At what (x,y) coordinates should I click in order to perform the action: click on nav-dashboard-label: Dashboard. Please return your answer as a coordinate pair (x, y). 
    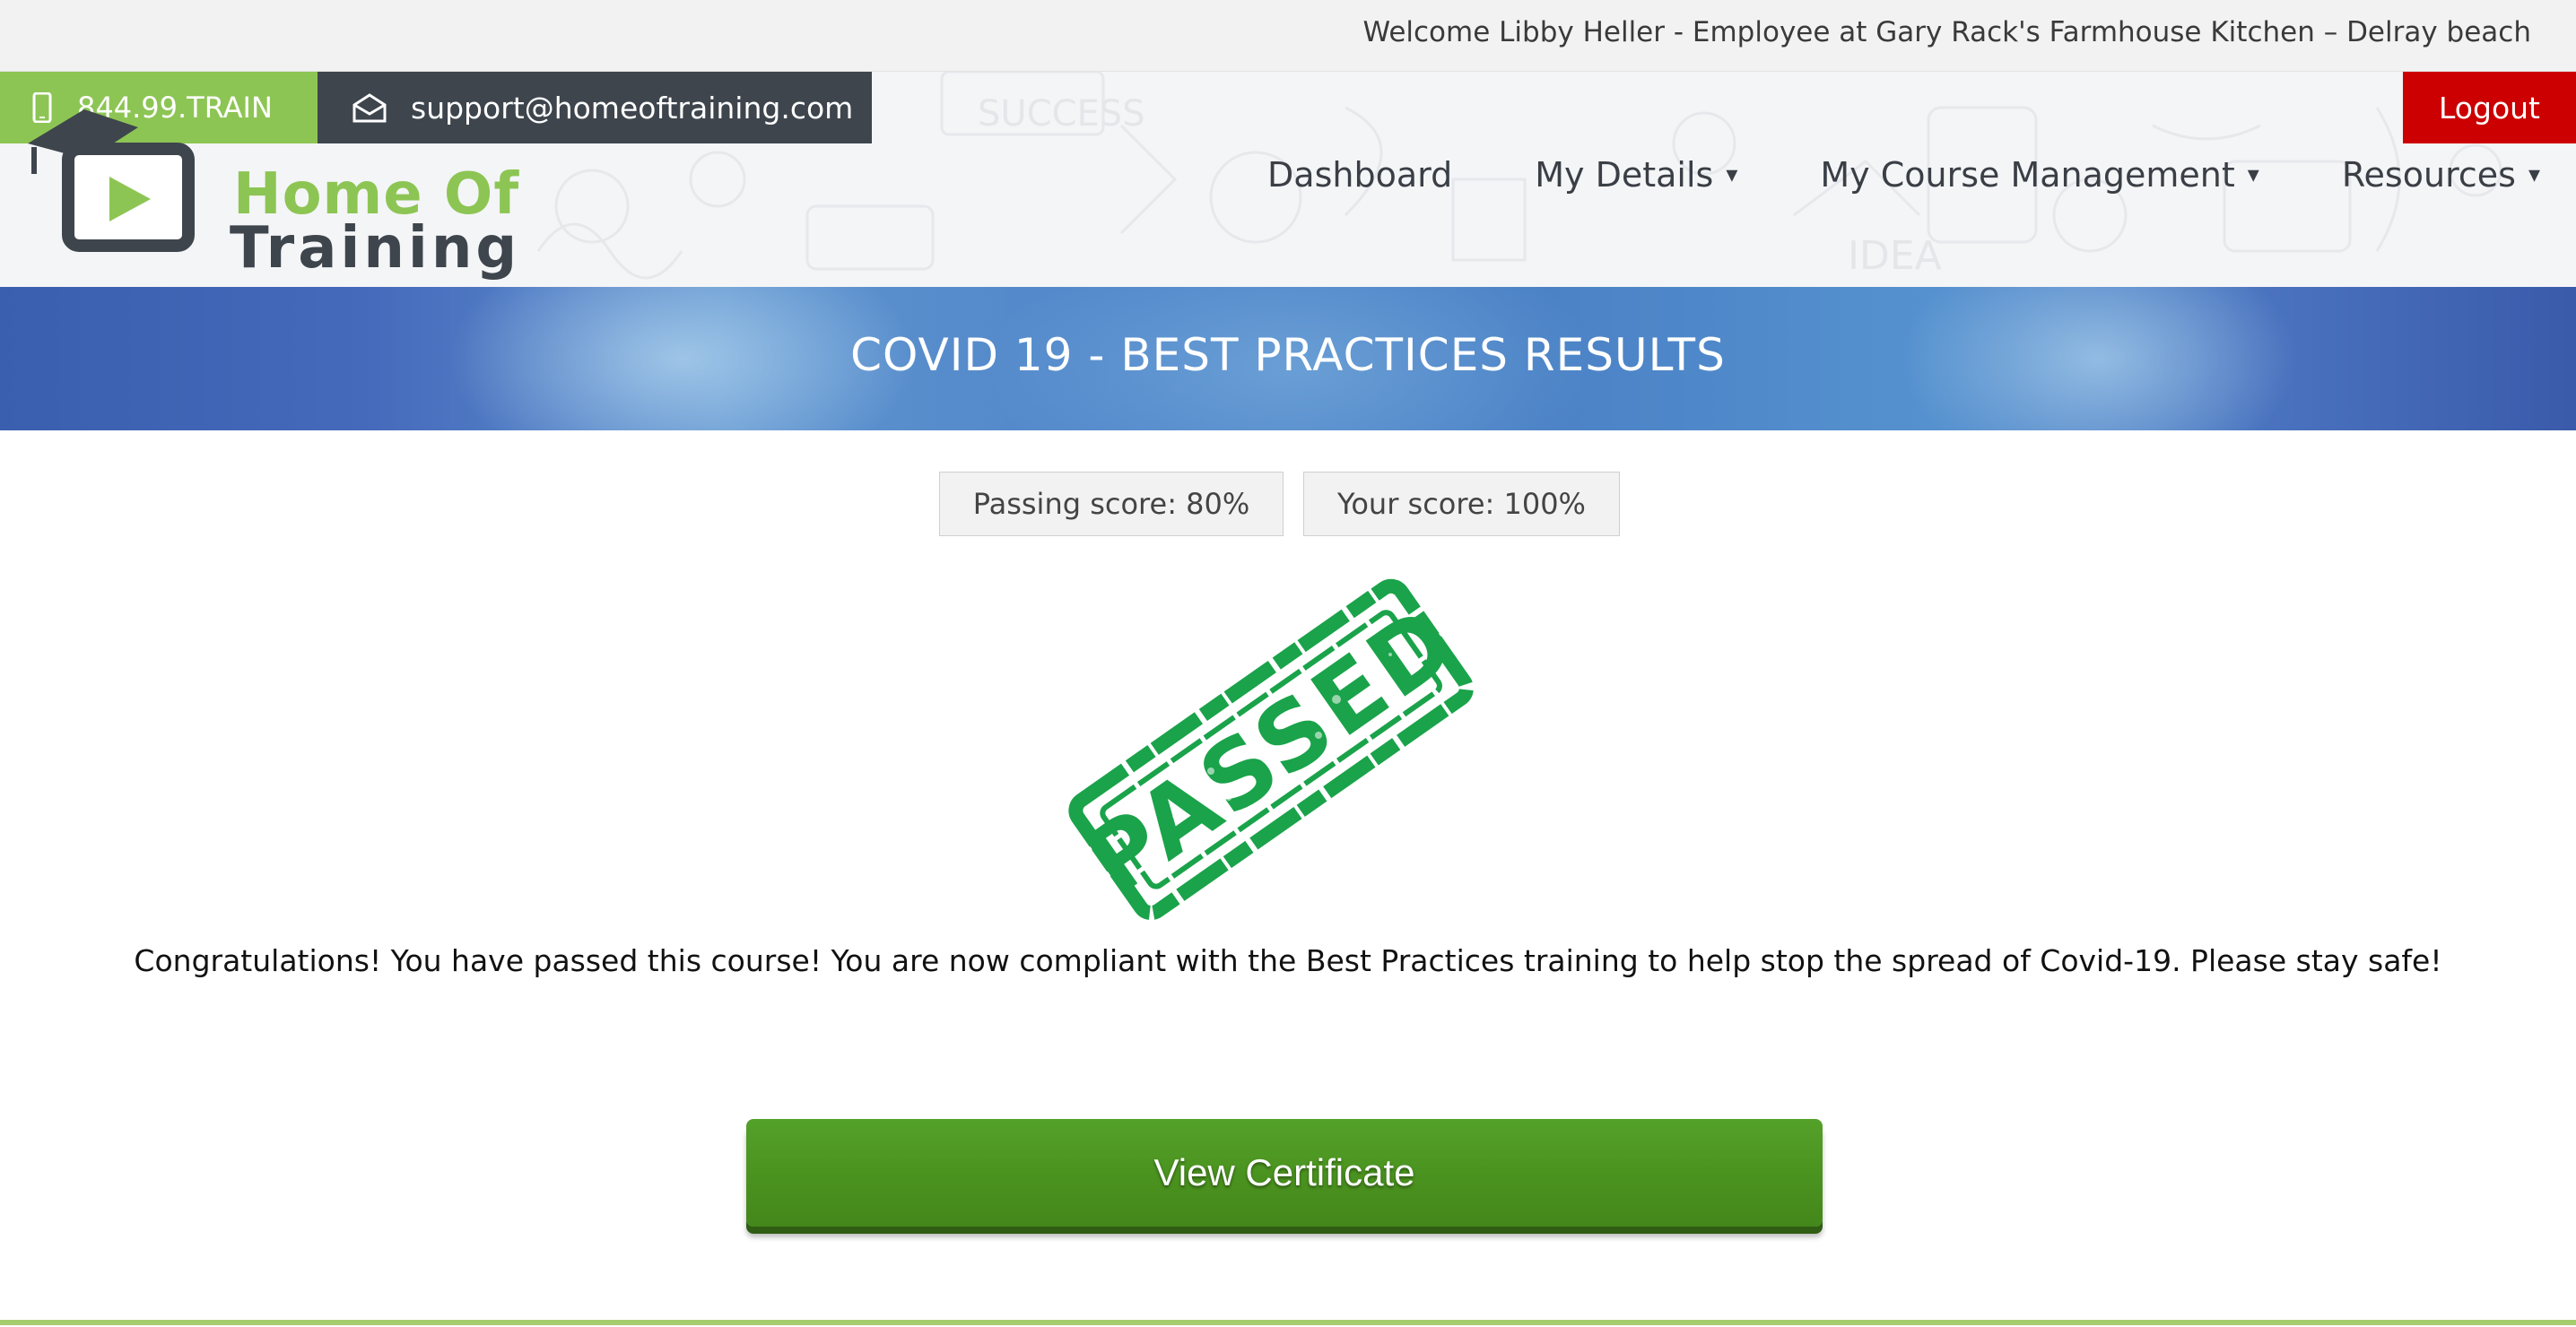
    Looking at the image, I should click on (1360, 175).